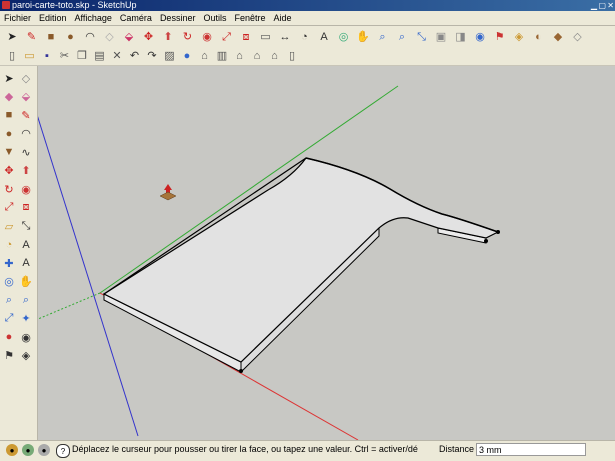 The height and width of the screenshot is (461, 615). I want to click on eraser-icon: ◇, so click(110, 37).